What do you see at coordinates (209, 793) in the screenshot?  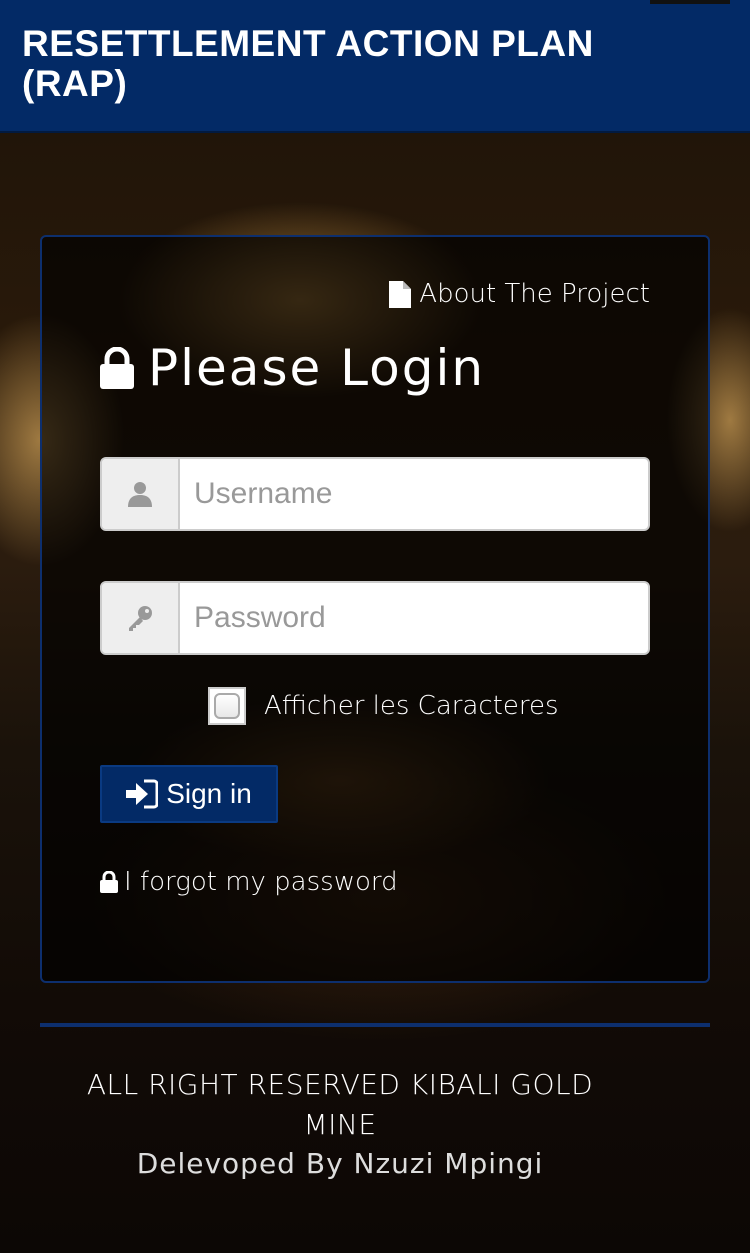 I see `sign-in-label: Sign in` at bounding box center [209, 793].